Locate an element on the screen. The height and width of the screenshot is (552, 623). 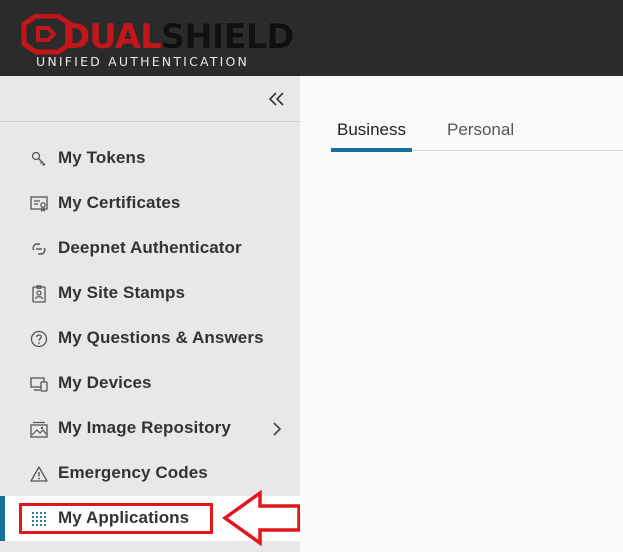
sidebar-item-label: My Site Stamps is located at coordinates (122, 292).